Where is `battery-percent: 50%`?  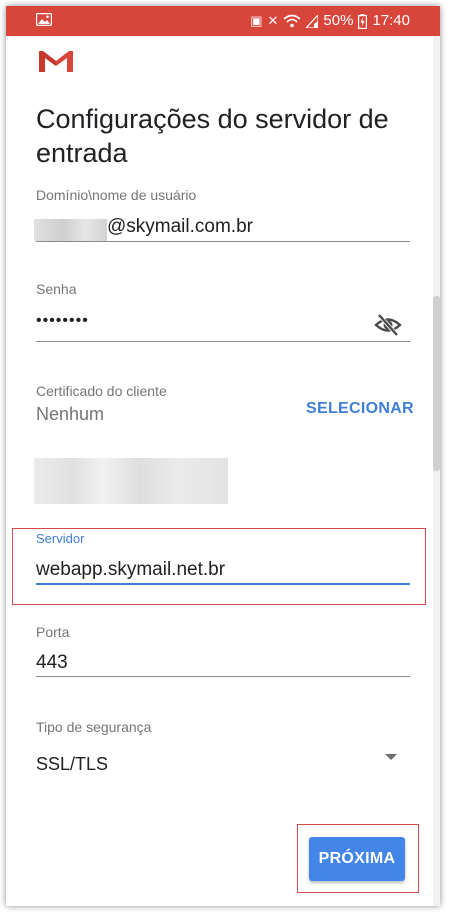
battery-percent: 50% is located at coordinates (338, 20).